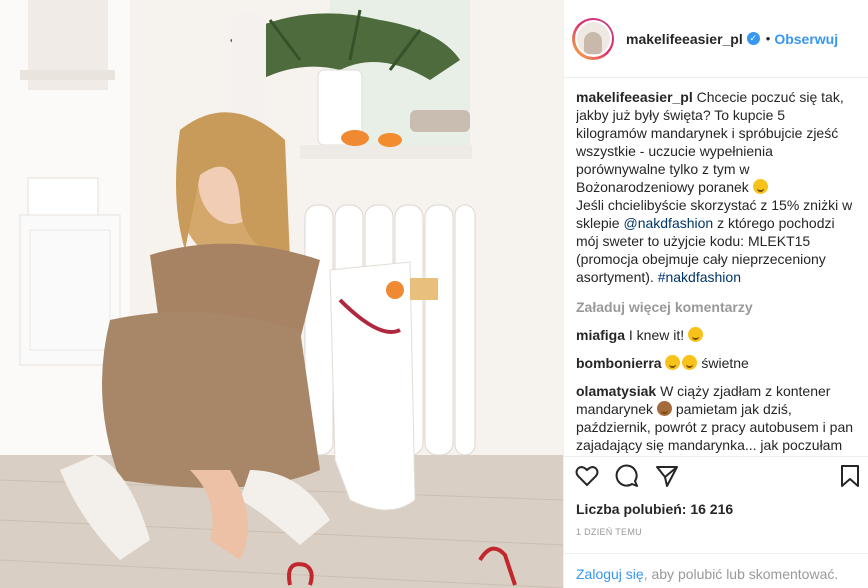  Describe the element at coordinates (609, 532) in the screenshot. I see `post-date: 1 DZIEŃ TEMU` at that location.